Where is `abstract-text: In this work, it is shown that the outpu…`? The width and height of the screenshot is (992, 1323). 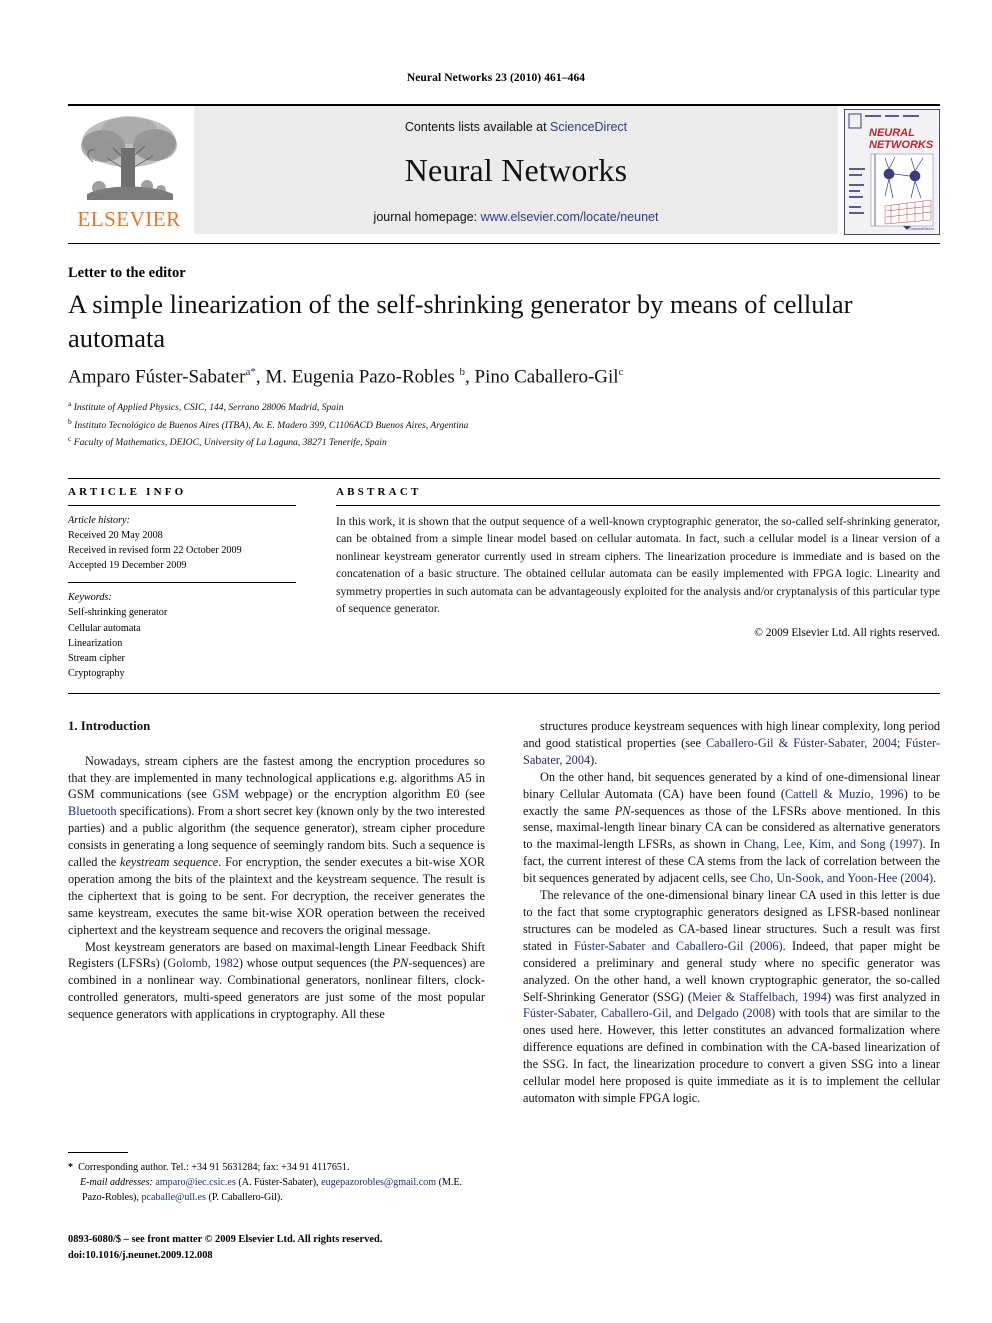 abstract-text: In this work, it is shown that the outpu… is located at coordinates (638, 565).